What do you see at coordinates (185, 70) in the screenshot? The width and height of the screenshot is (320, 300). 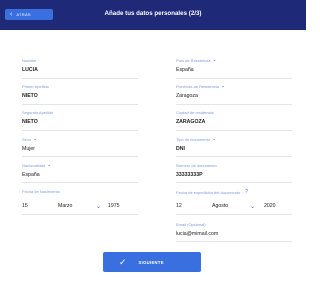 I see `pais-value: España` at bounding box center [185, 70].